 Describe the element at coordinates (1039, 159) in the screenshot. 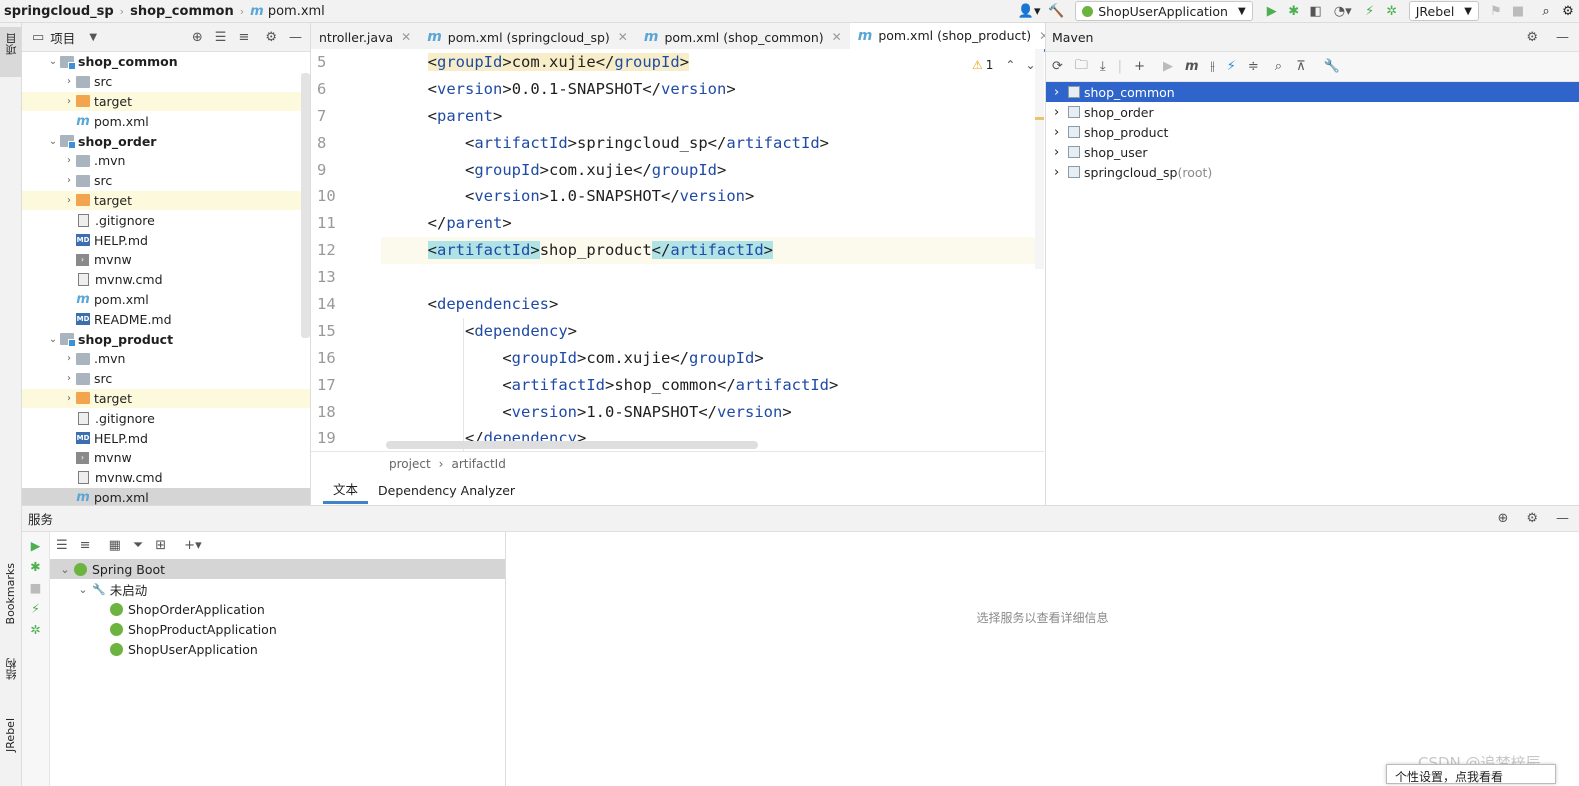

I see `editor-scrollbar` at that location.